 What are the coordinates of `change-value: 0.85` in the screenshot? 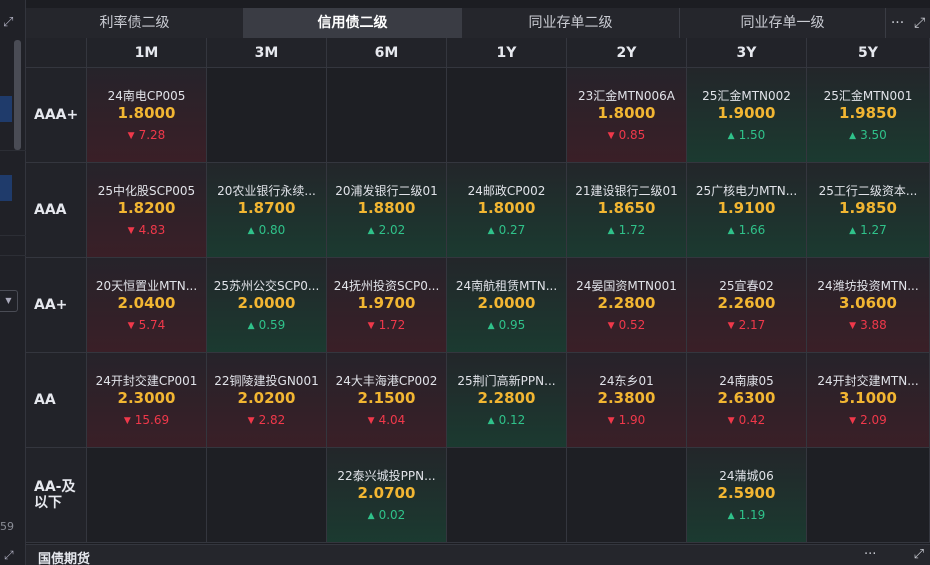 It's located at (632, 135).